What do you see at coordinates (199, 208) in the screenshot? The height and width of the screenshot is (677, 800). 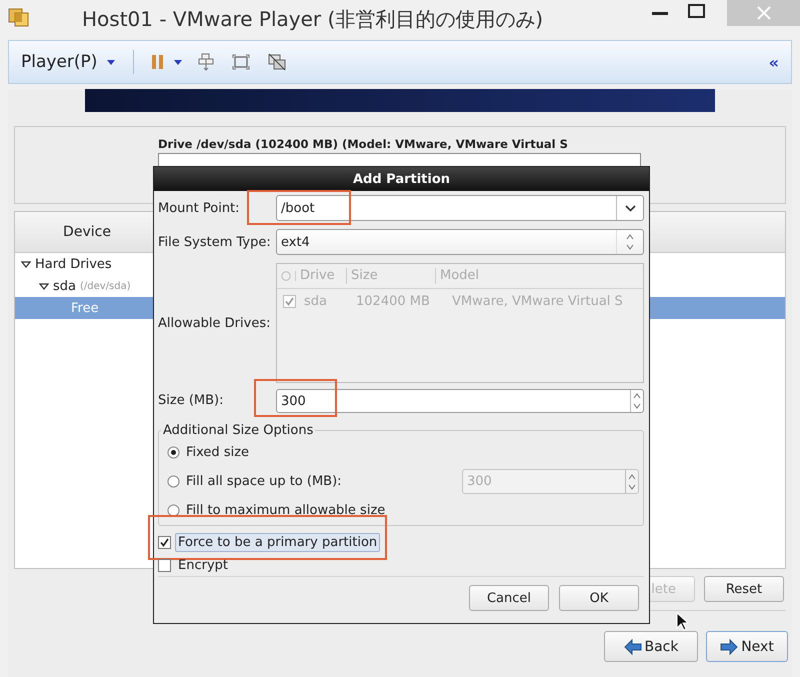 I see `field-label: Mount Point:` at bounding box center [199, 208].